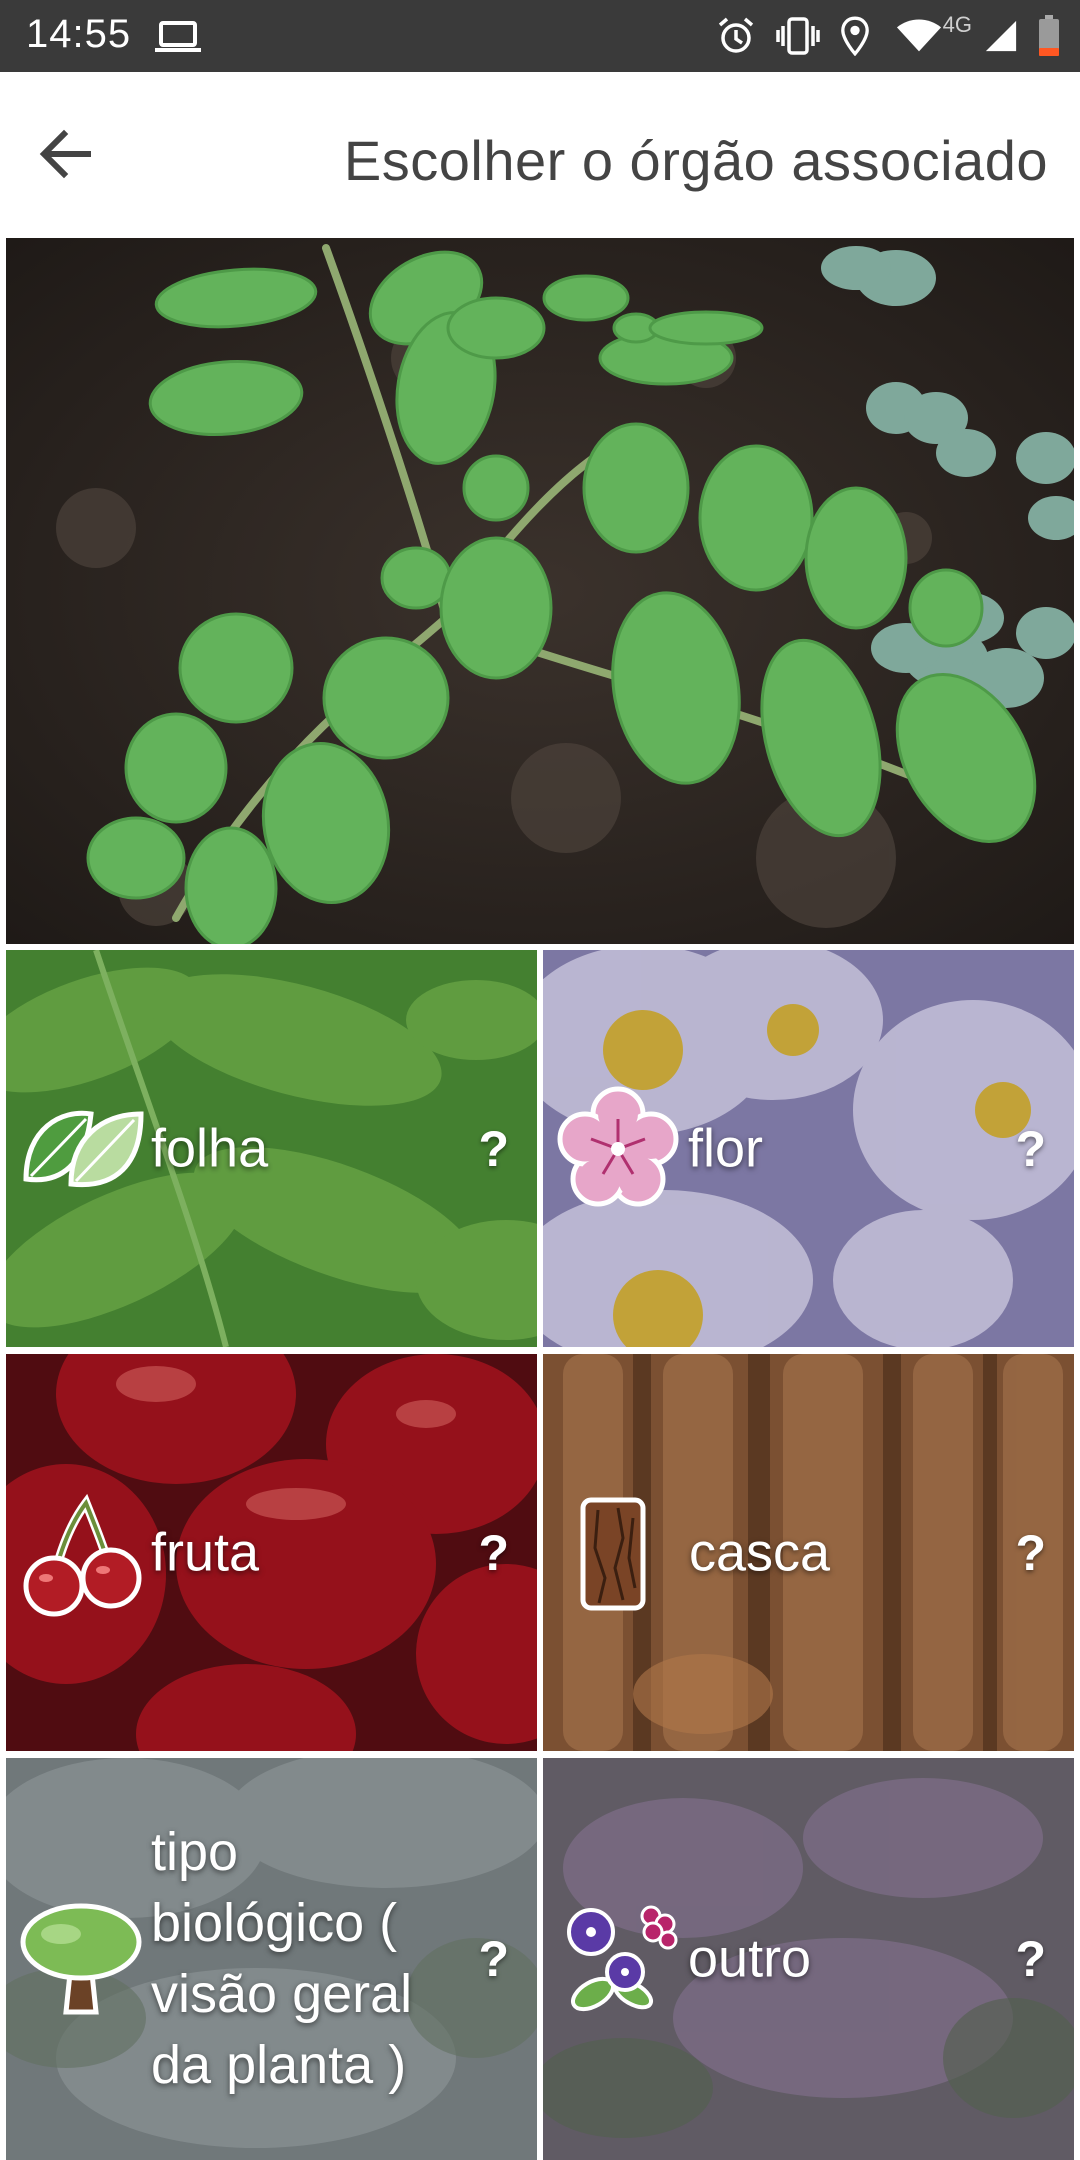 The width and height of the screenshot is (1080, 2160). I want to click on location-icon, so click(855, 36).